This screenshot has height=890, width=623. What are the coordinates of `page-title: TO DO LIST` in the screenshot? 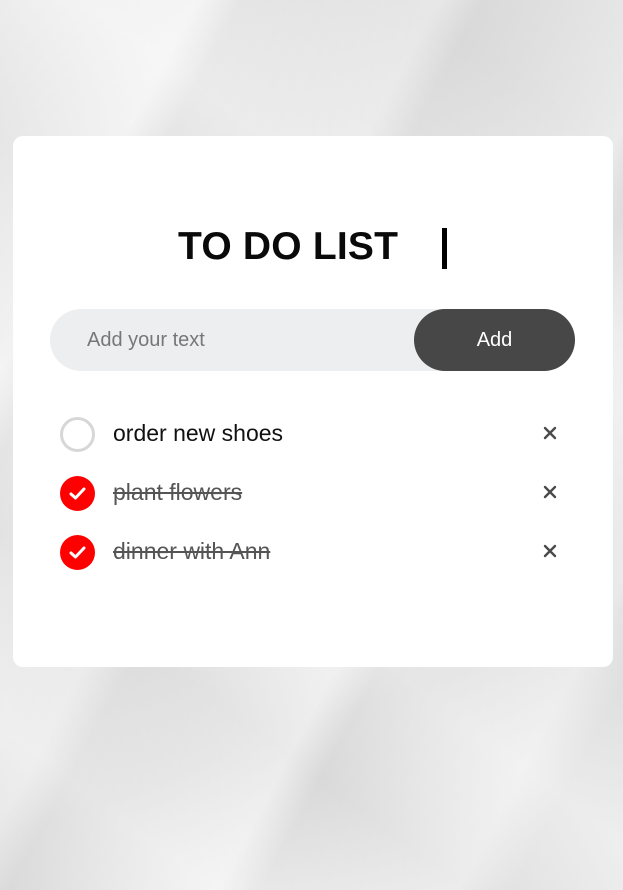 It's located at (288, 246).